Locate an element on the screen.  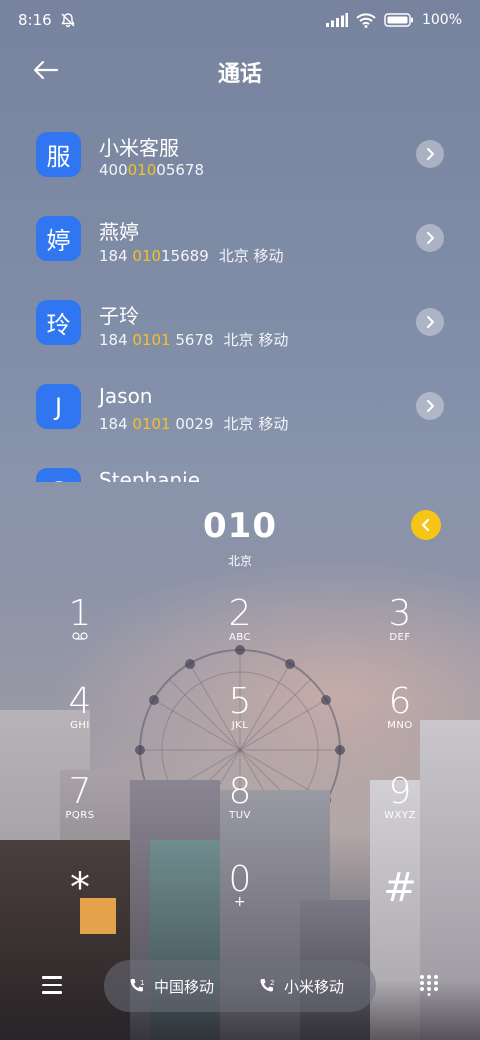
contact-avatar: J is located at coordinates (58, 406).